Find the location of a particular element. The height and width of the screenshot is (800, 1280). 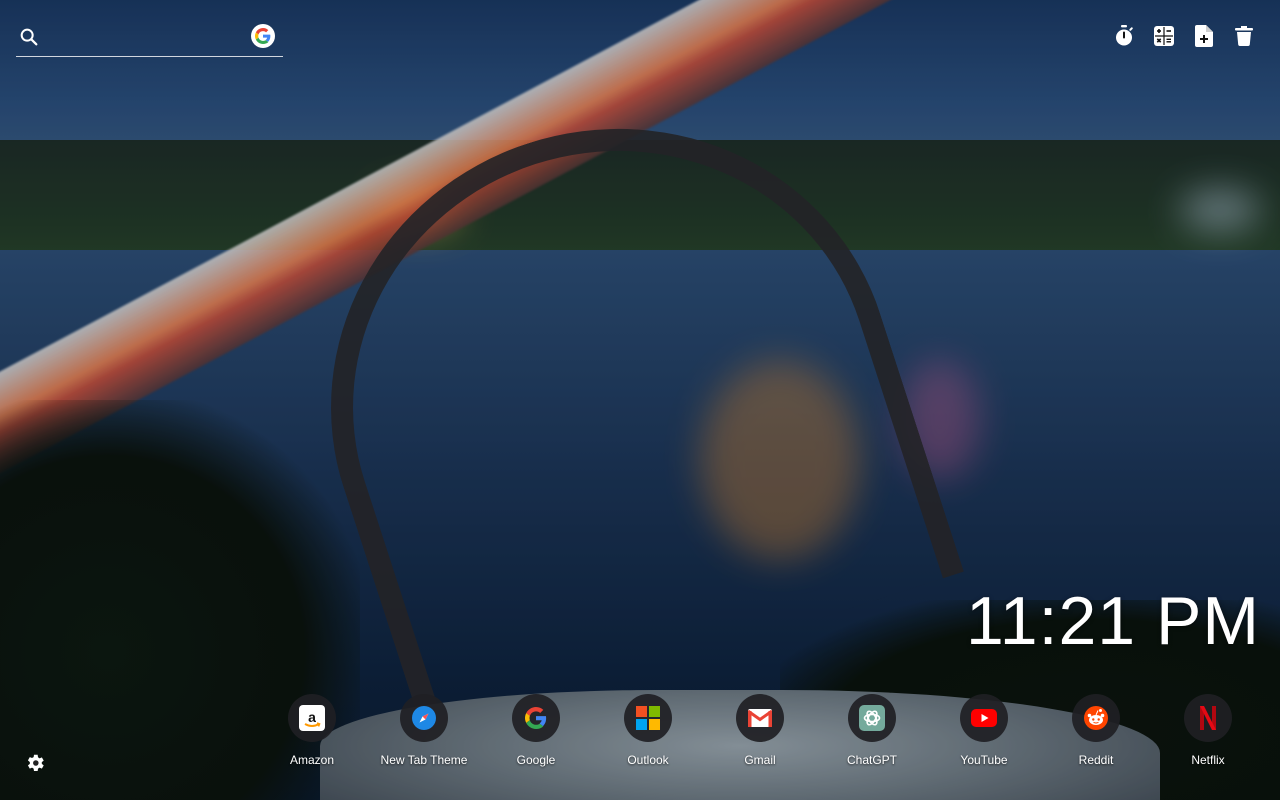

chatgpt-icon is located at coordinates (872, 718).